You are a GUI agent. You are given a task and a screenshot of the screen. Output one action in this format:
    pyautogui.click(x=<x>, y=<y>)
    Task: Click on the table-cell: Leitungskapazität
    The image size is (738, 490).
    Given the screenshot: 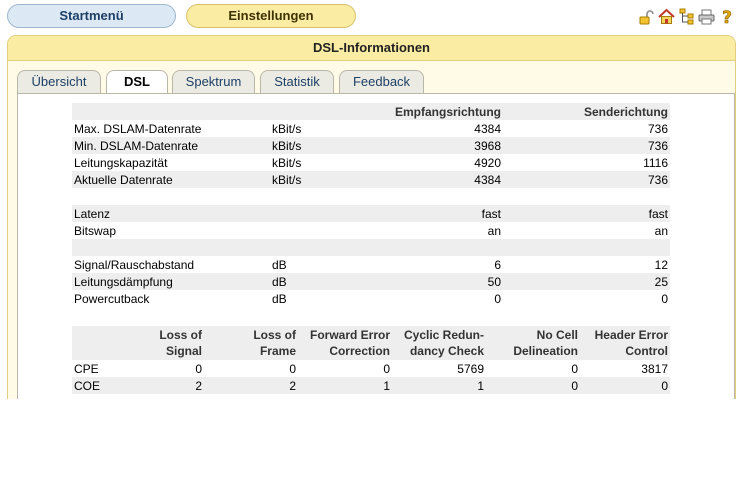 What is the action you would take?
    pyautogui.click(x=121, y=162)
    